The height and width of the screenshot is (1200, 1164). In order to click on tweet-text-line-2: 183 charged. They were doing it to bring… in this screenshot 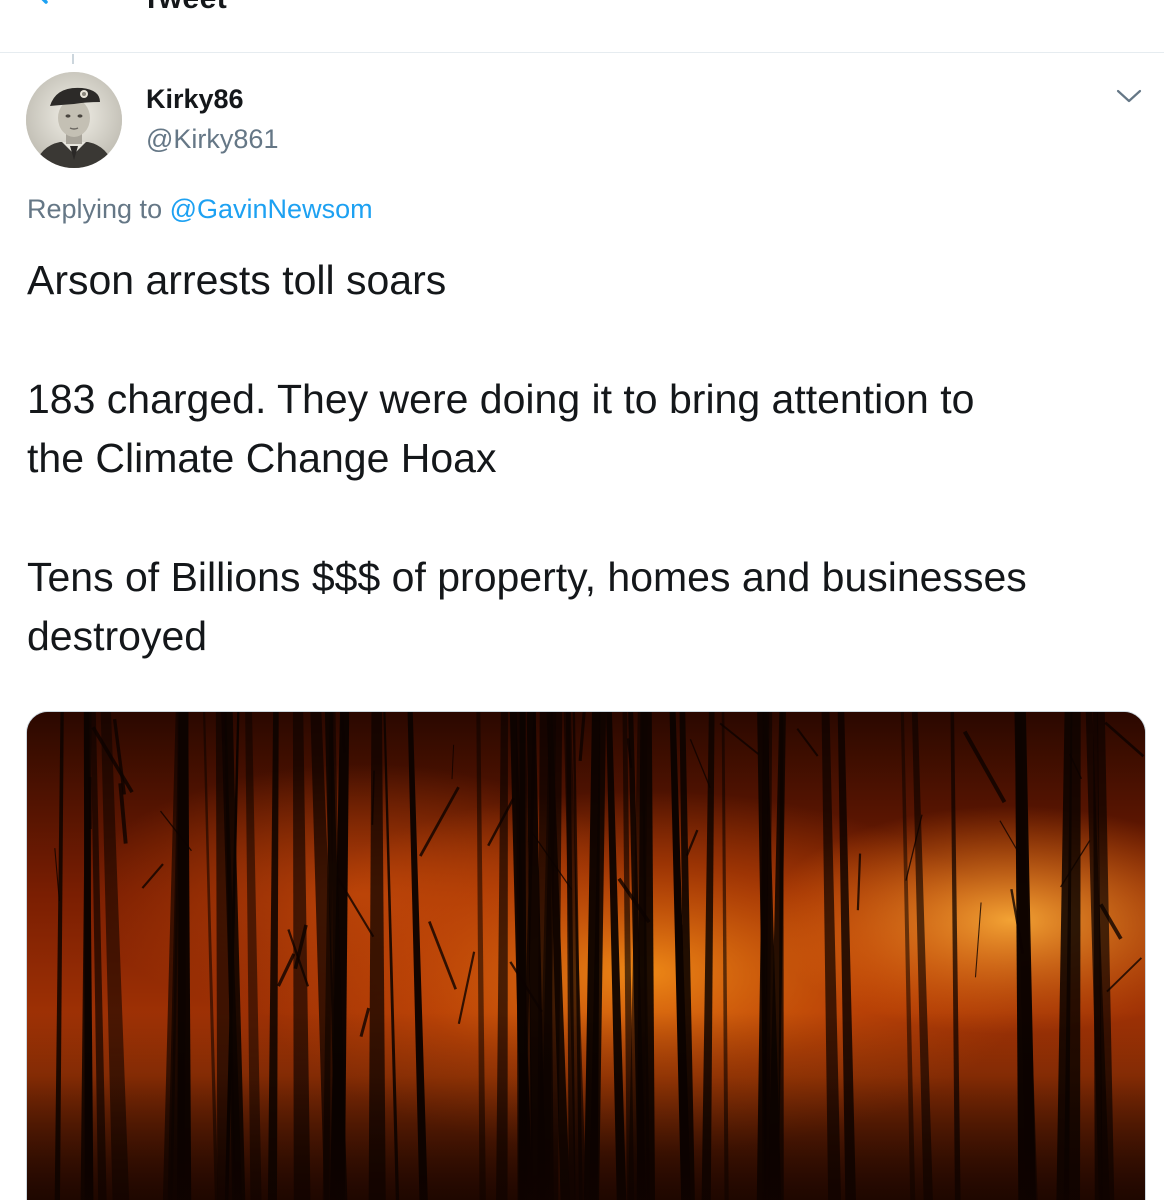, I will do `click(501, 428)`.